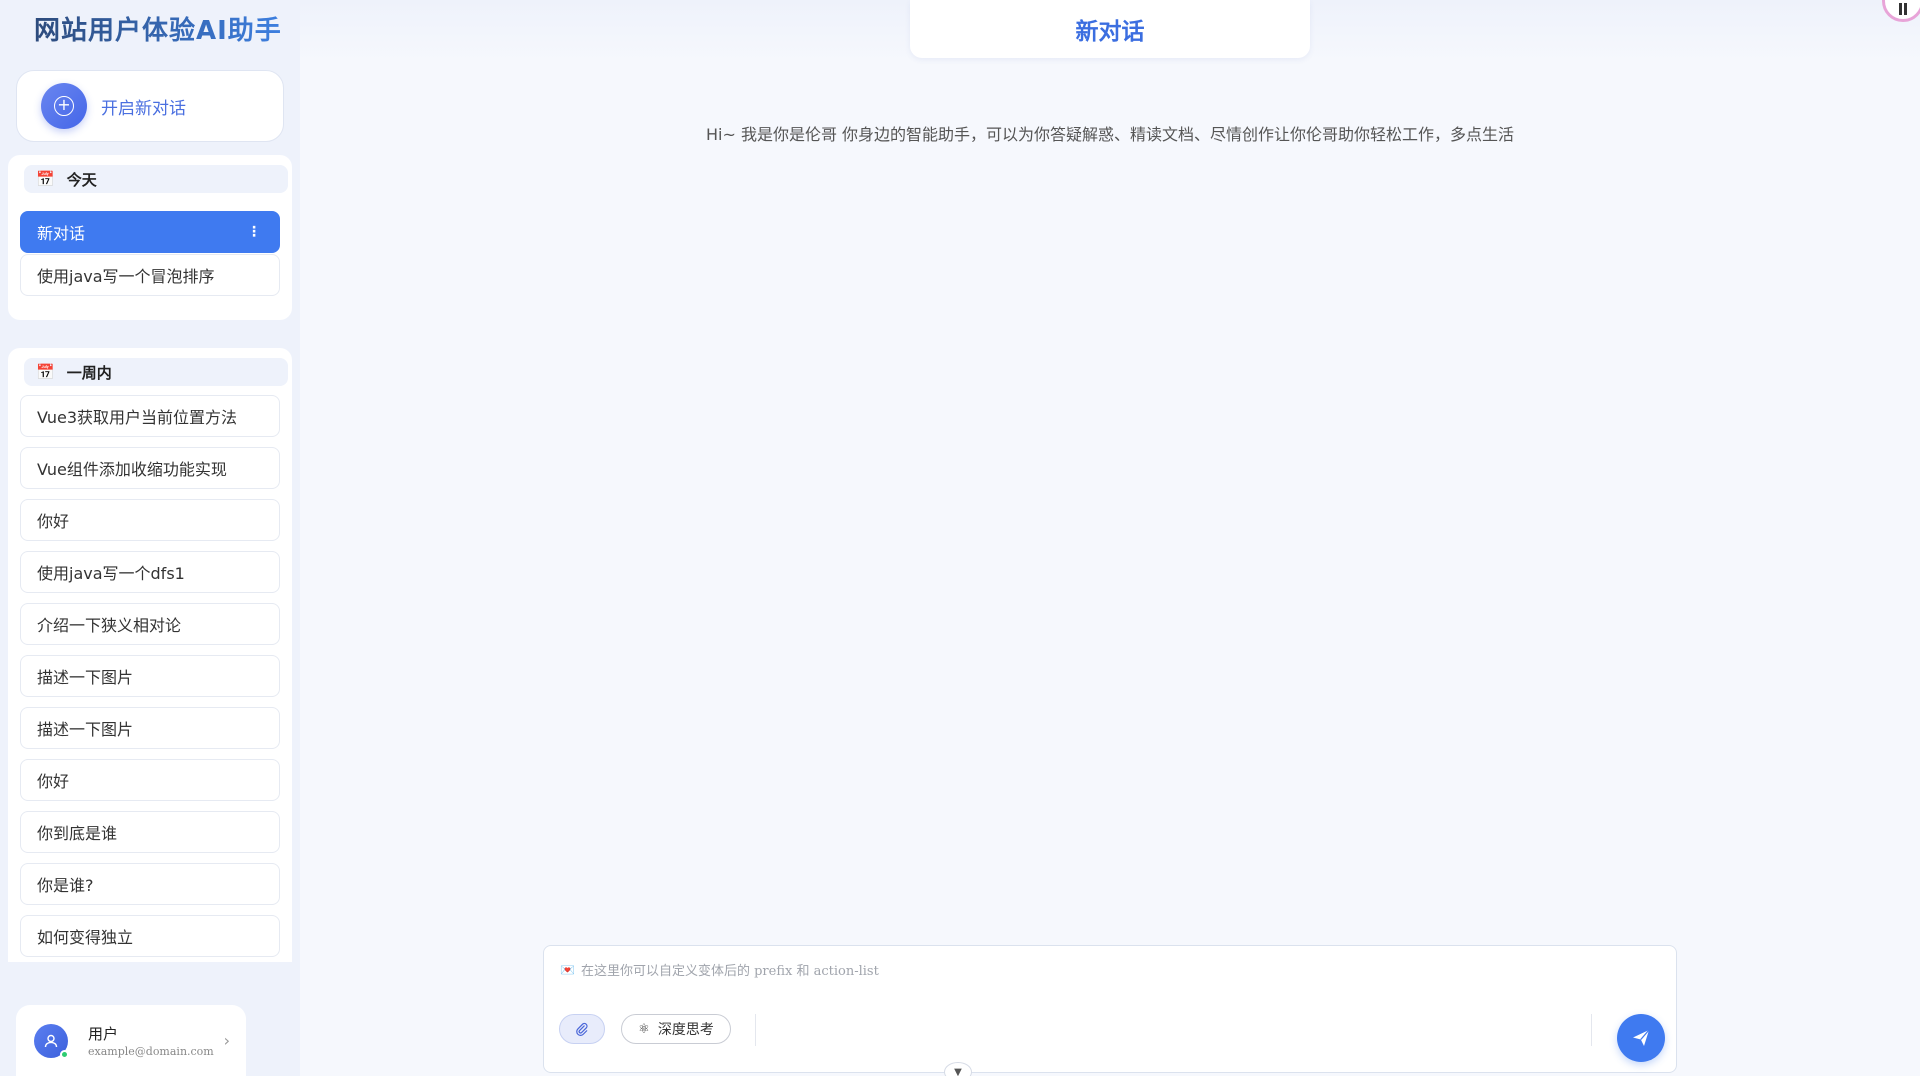 This screenshot has height=1076, width=1920. I want to click on paperclip-icon, so click(582, 1029).